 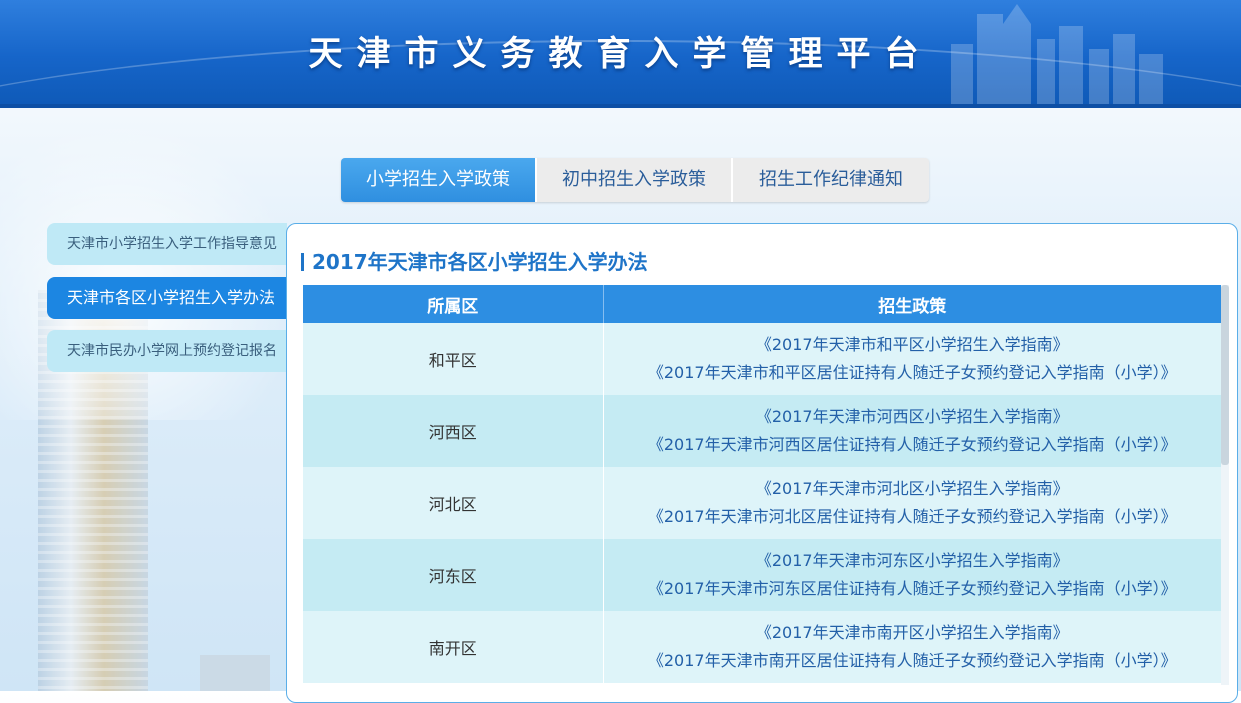 What do you see at coordinates (913, 445) in the screenshot?
I see `policy-link: 《2017年天津市河西区居住证持有人随迁子女预约登记入学指南（小学）》` at bounding box center [913, 445].